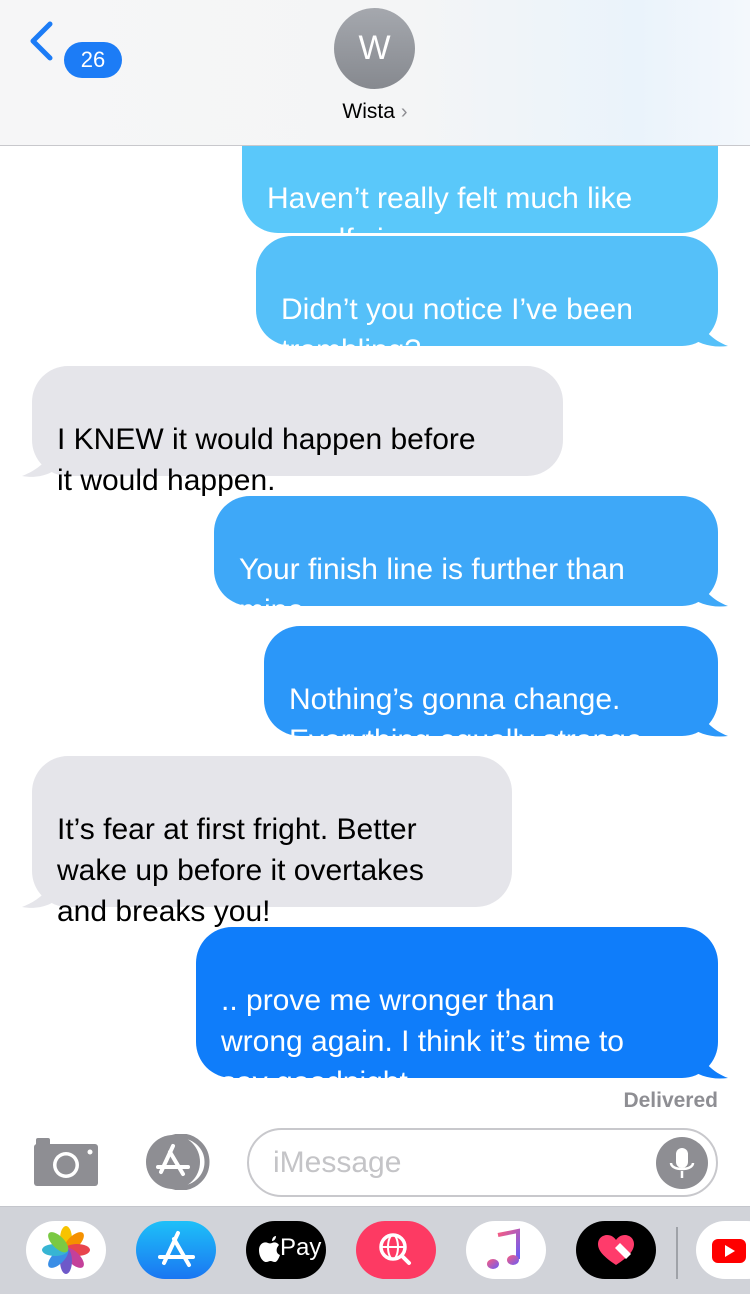 This screenshot has width=750, height=1294. I want to click on app-apple-pay: Pay, so click(286, 1250).